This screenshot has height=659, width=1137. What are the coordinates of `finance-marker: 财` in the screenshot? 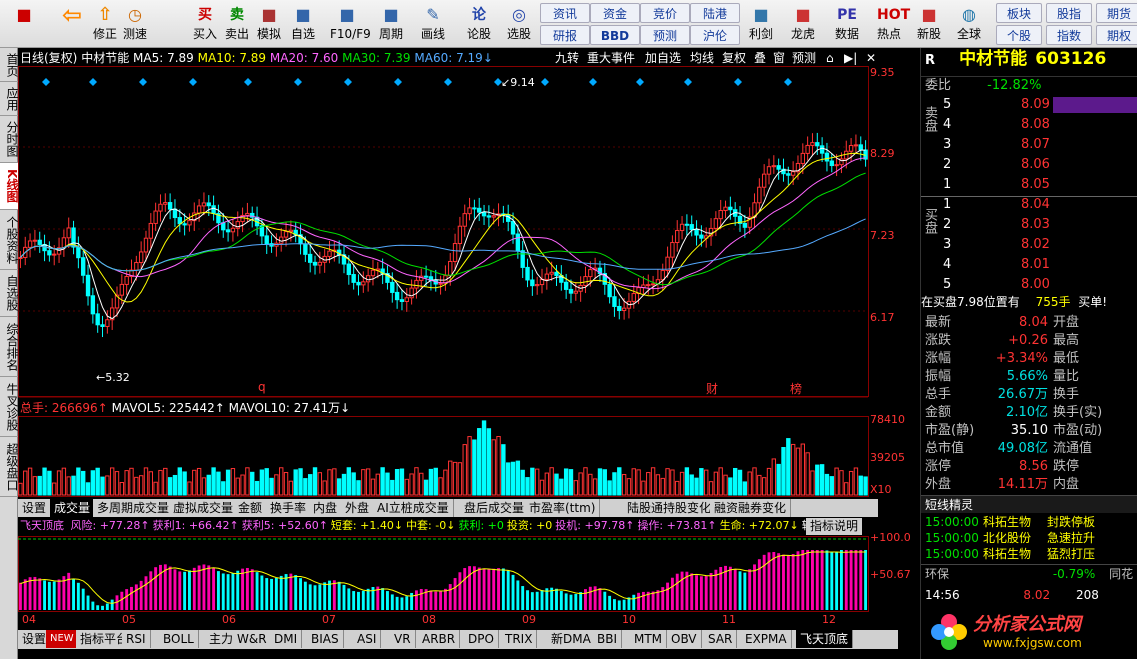 It's located at (712, 388).